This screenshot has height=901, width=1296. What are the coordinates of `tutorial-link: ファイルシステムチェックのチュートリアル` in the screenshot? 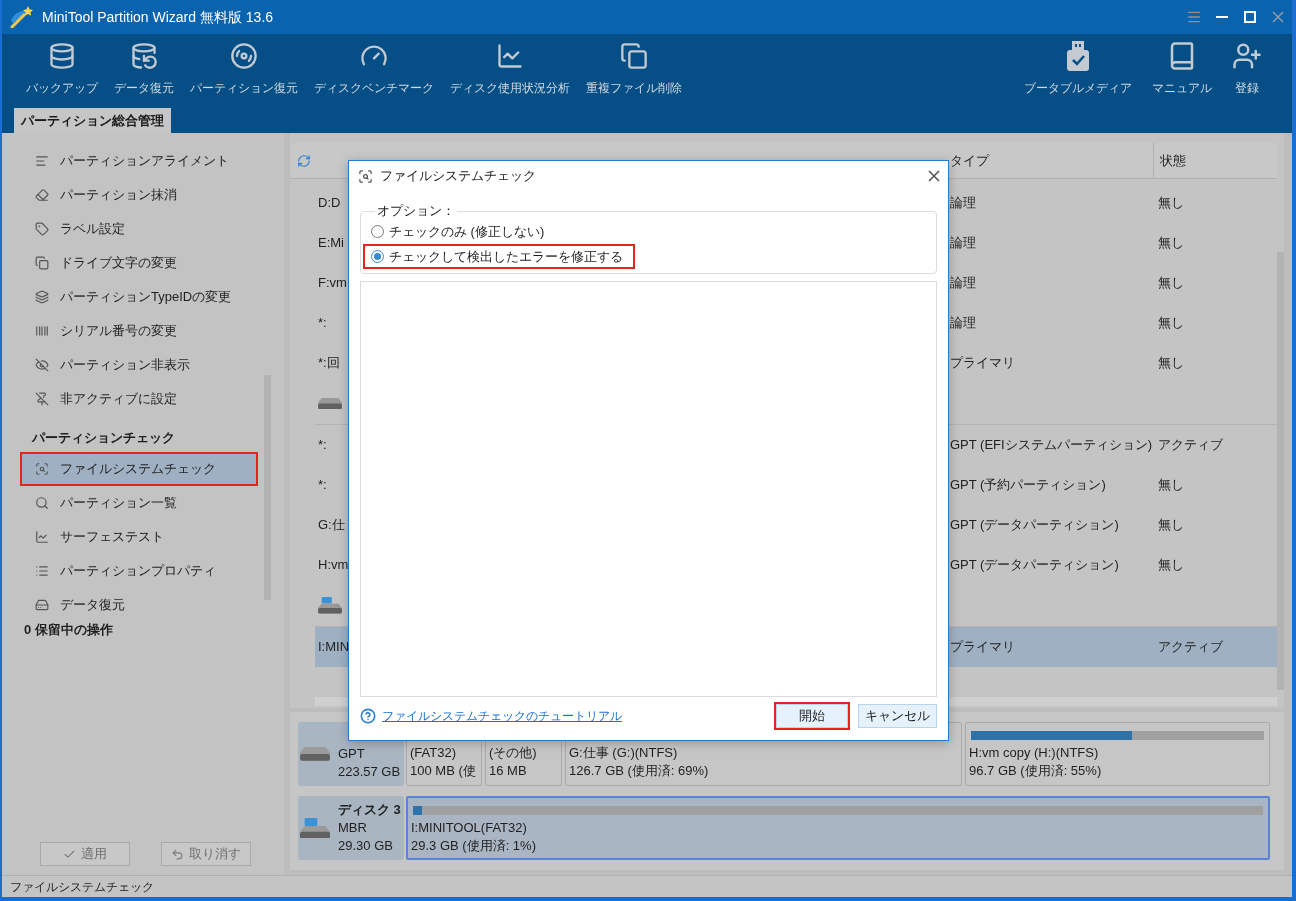 It's located at (502, 716).